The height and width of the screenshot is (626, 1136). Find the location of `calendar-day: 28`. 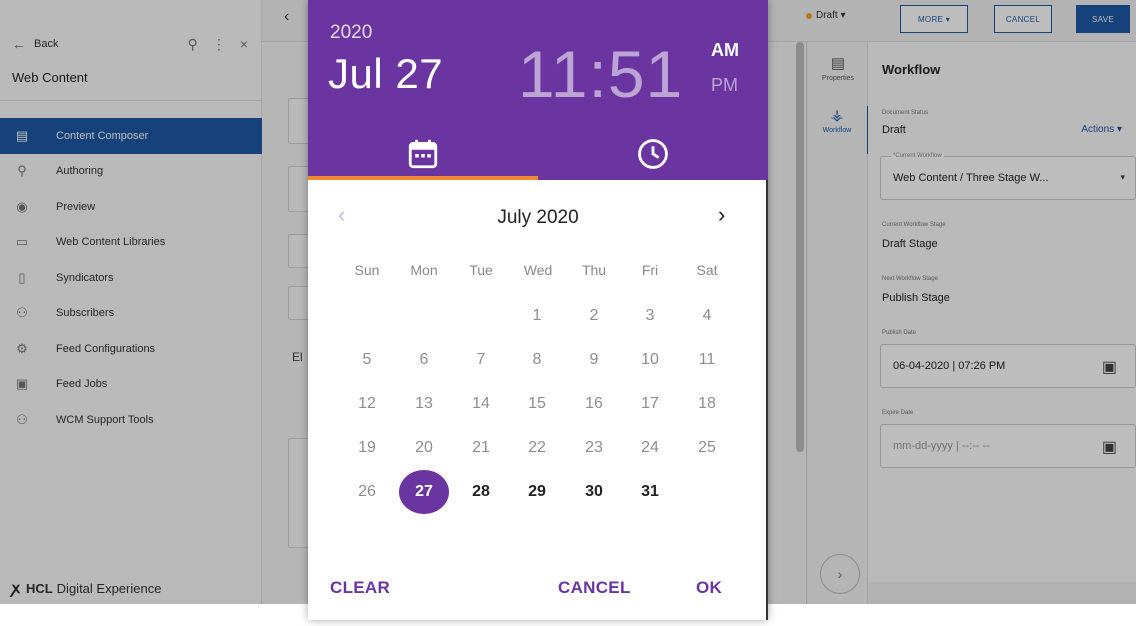

calendar-day: 28 is located at coordinates (481, 492).